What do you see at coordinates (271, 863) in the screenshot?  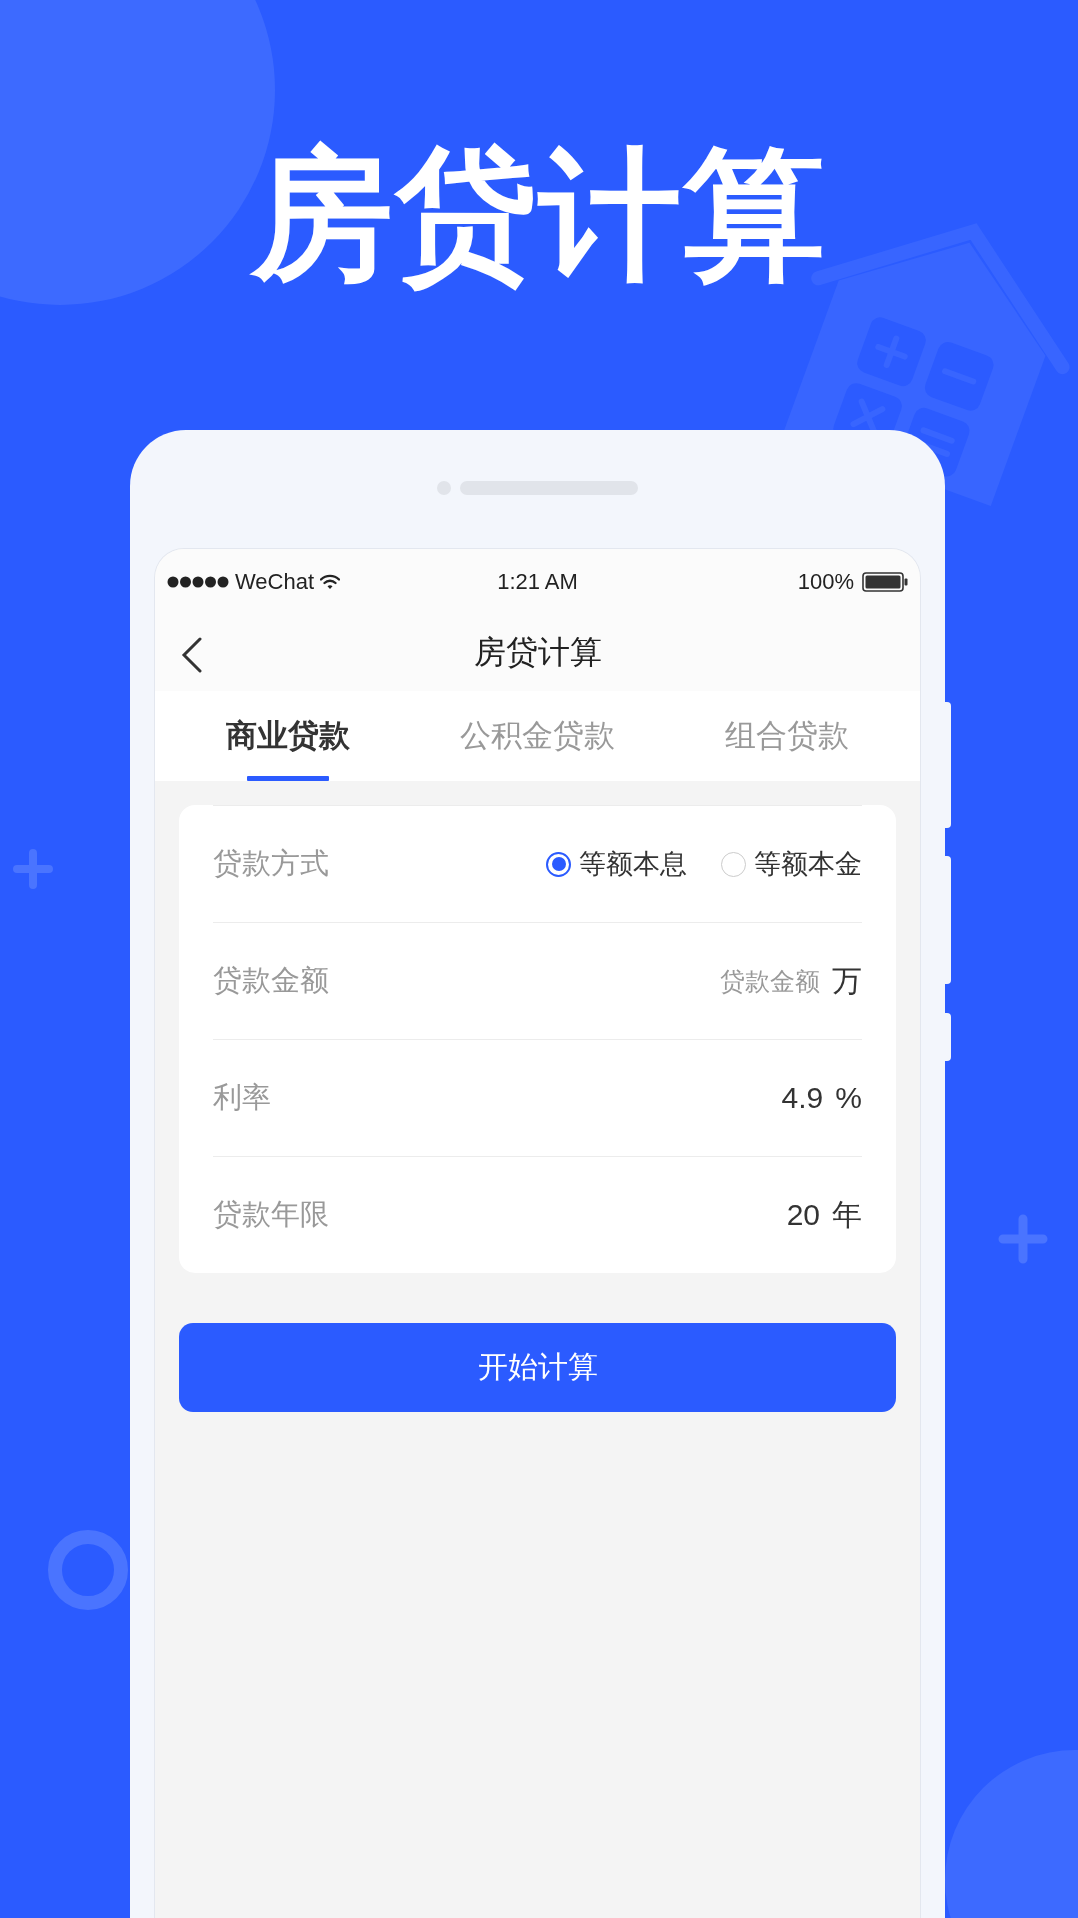 I see `field-label: 贷款方式` at bounding box center [271, 863].